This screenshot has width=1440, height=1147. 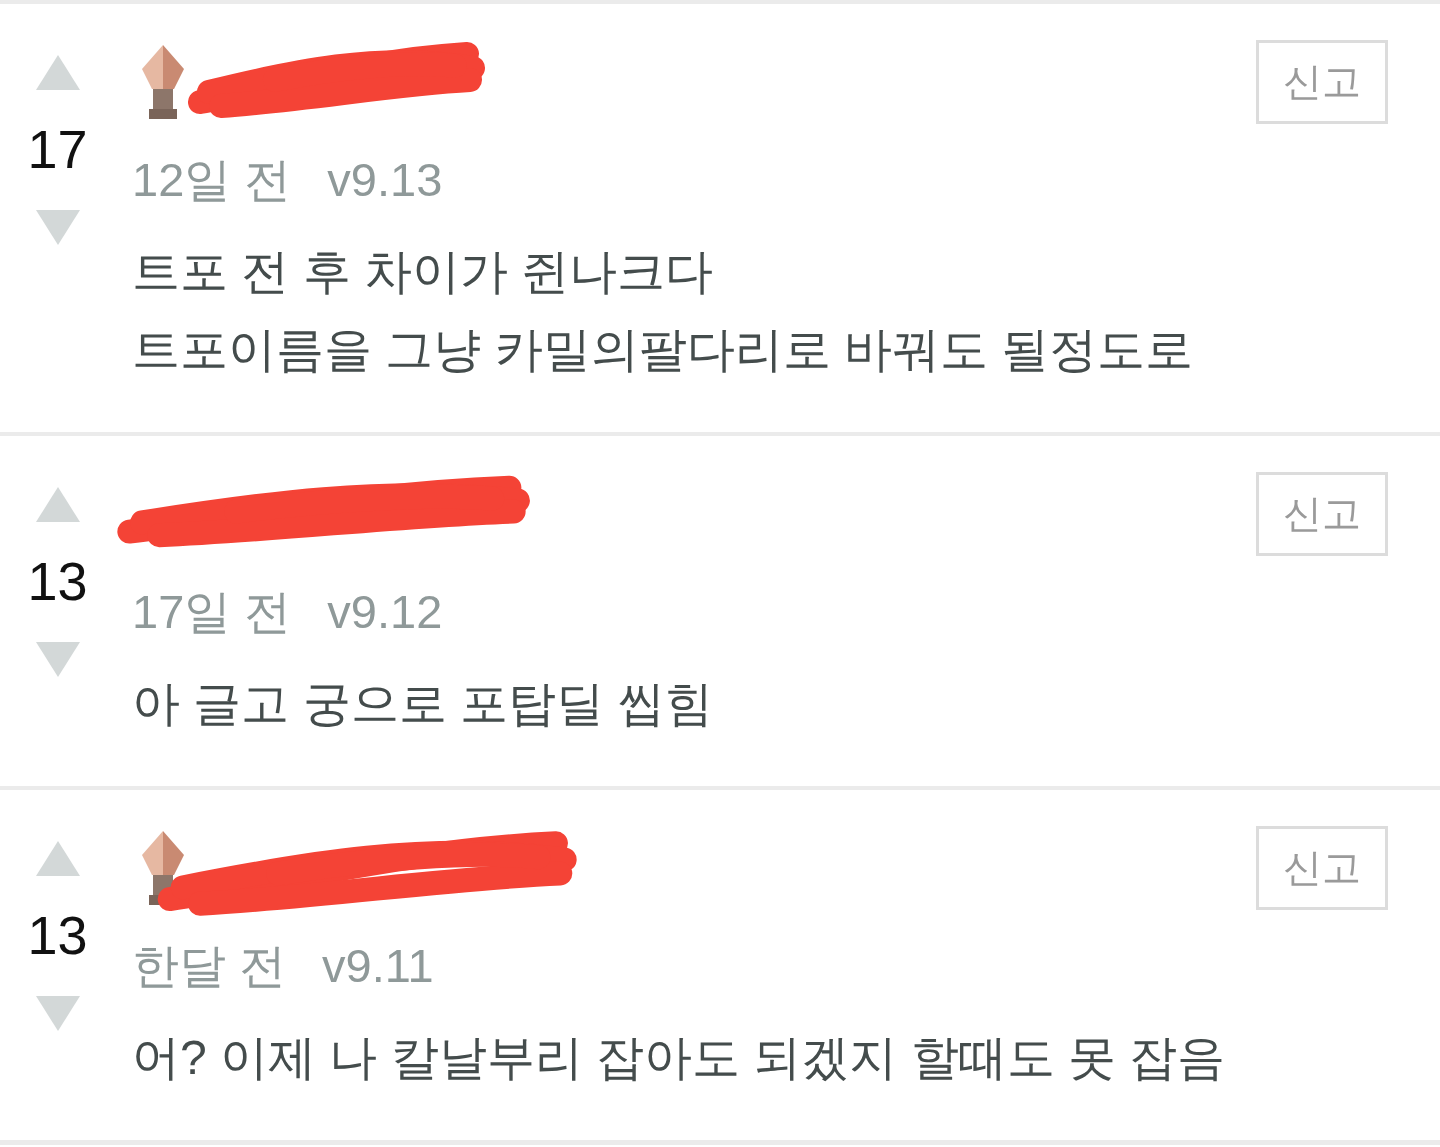 What do you see at coordinates (212, 180) in the screenshot?
I see `post-time: 12일 전` at bounding box center [212, 180].